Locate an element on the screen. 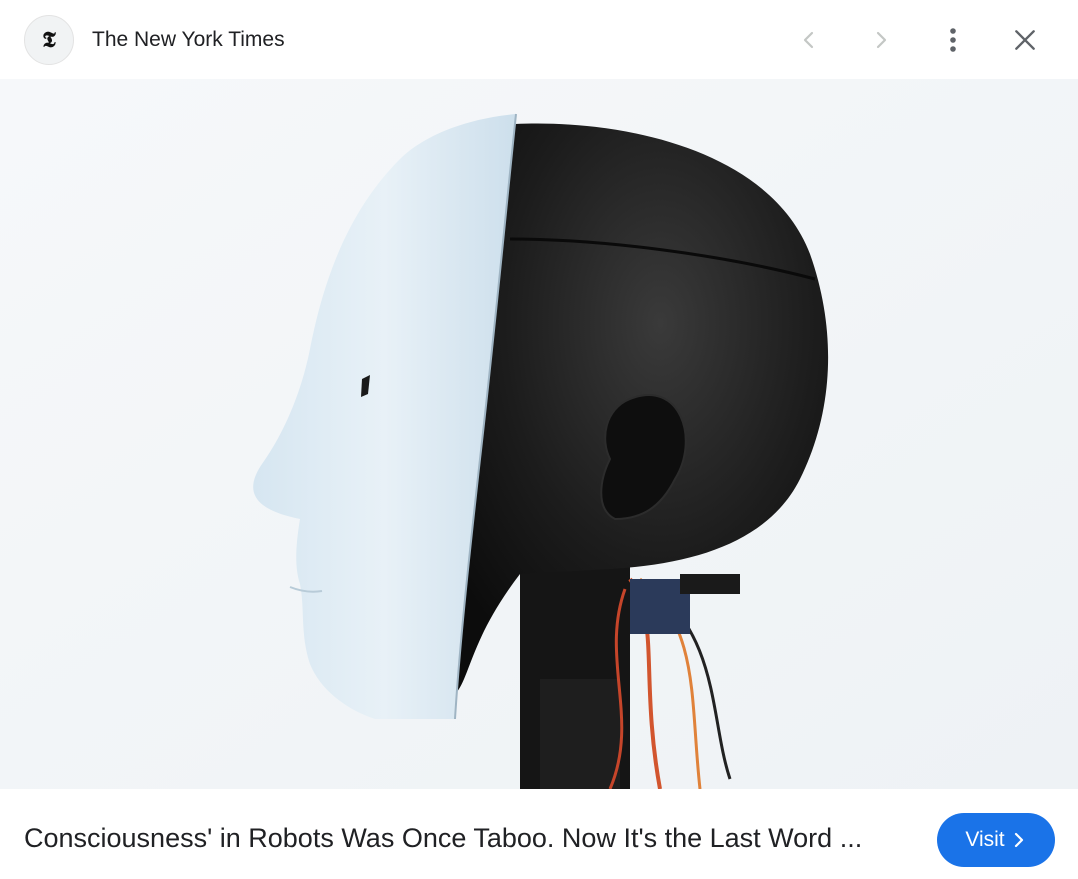 The width and height of the screenshot is (1078, 879). more-vert-icon is located at coordinates (953, 40).